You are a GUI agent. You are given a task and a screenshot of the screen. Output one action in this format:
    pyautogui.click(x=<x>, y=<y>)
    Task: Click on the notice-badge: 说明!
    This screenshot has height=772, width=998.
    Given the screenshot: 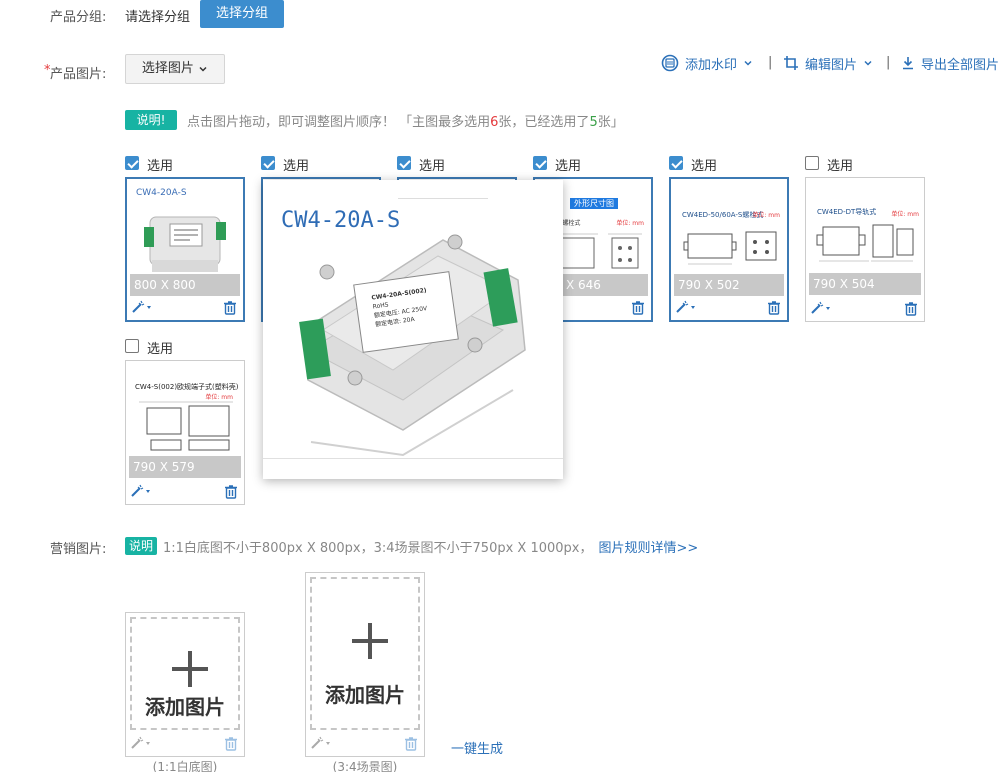 What is the action you would take?
    pyautogui.click(x=151, y=120)
    